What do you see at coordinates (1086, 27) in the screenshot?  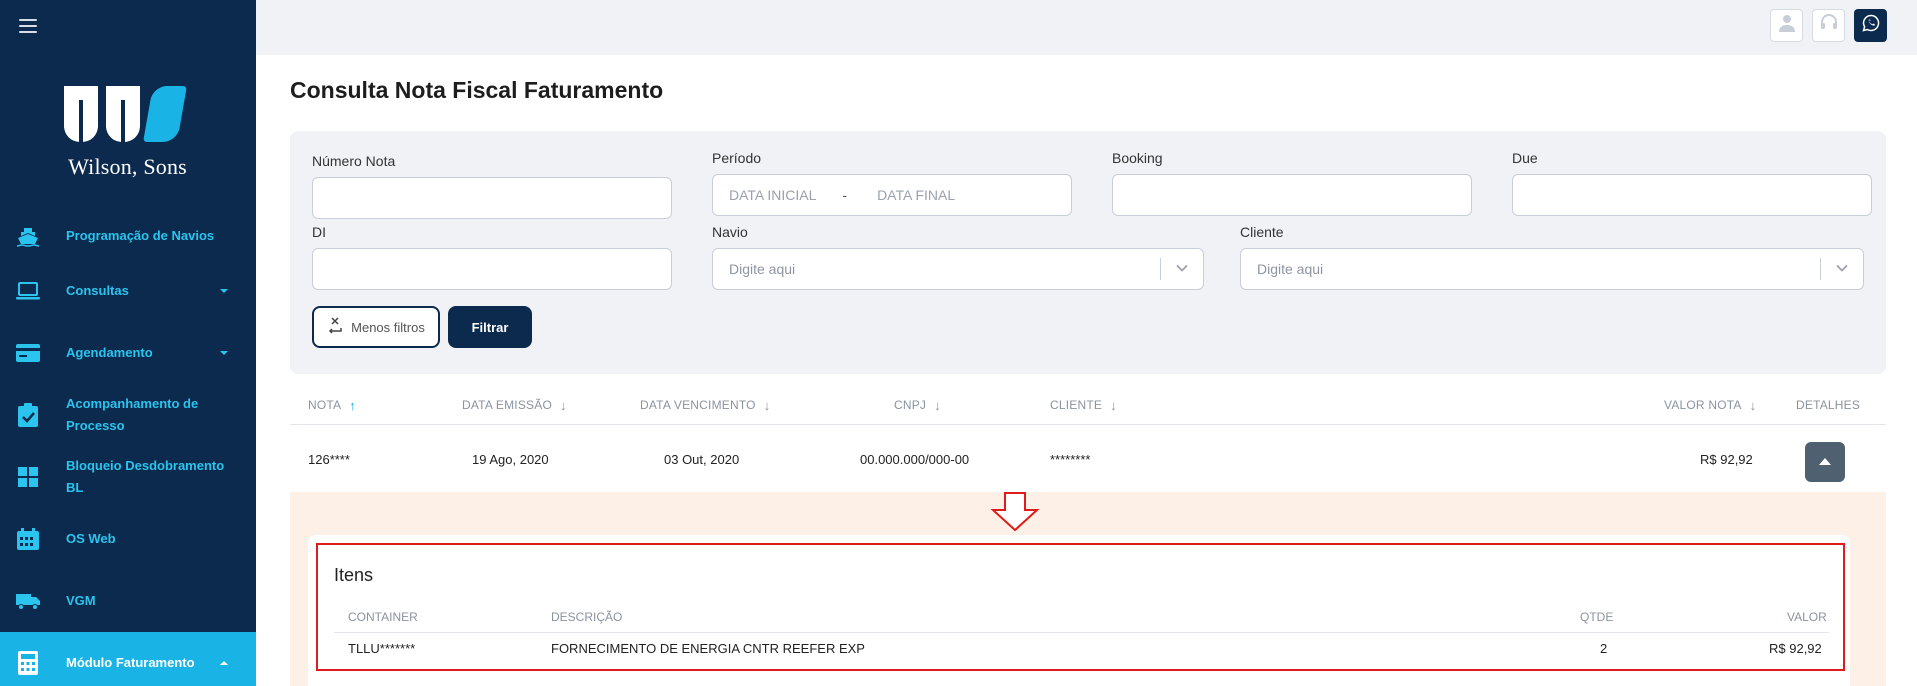 I see `top-bar` at bounding box center [1086, 27].